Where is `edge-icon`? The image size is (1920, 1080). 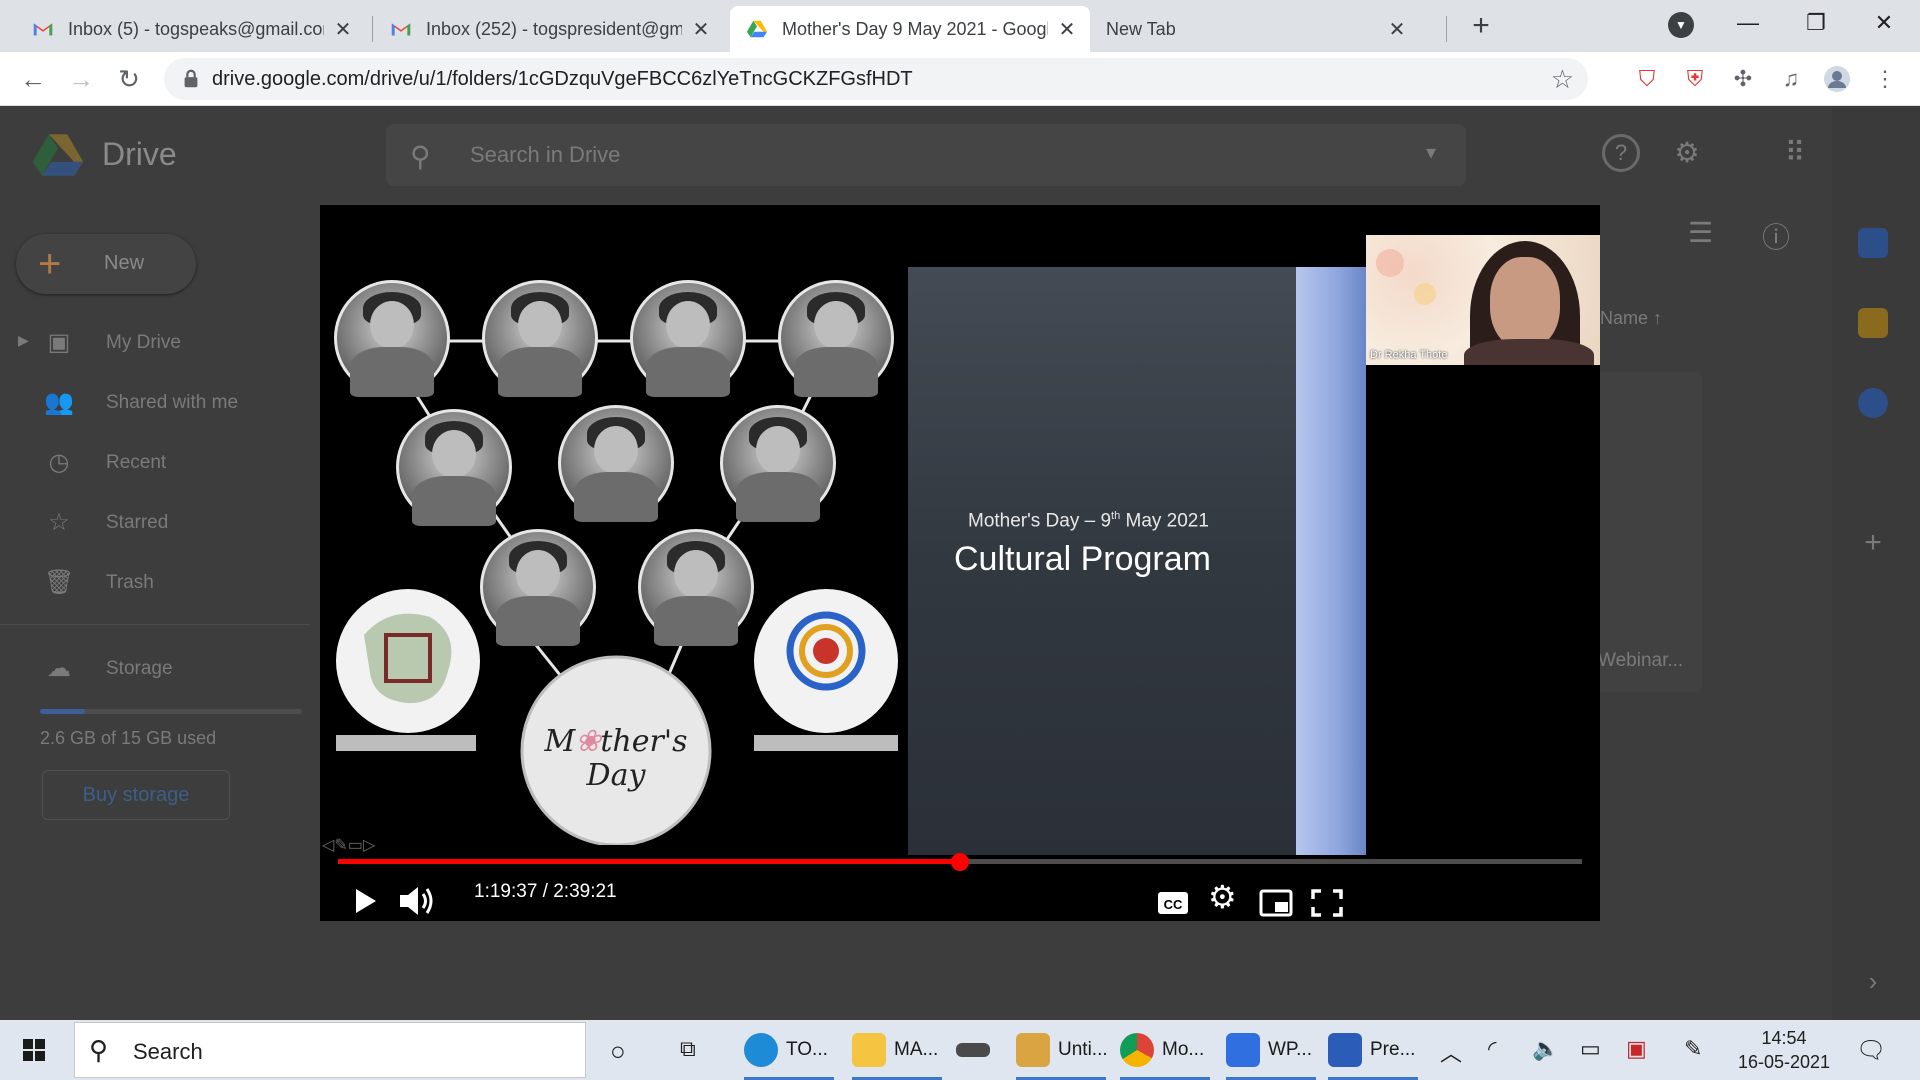 edge-icon is located at coordinates (761, 1050).